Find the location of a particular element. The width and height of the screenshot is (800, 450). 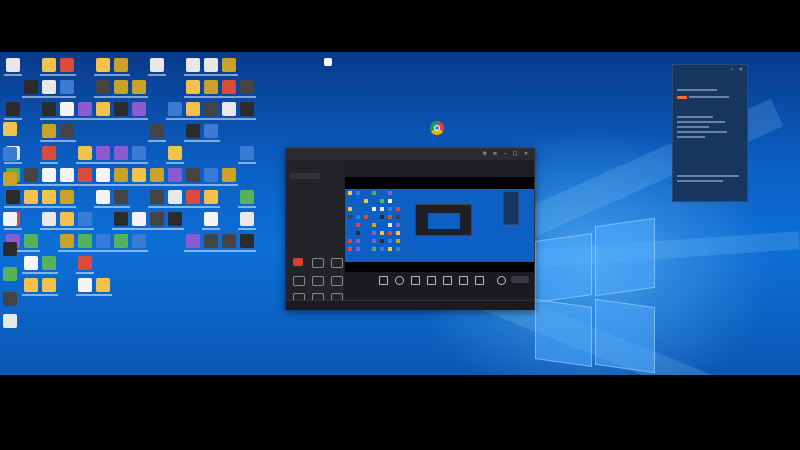

panel-close-icon: ✕ is located at coordinates (741, 70).